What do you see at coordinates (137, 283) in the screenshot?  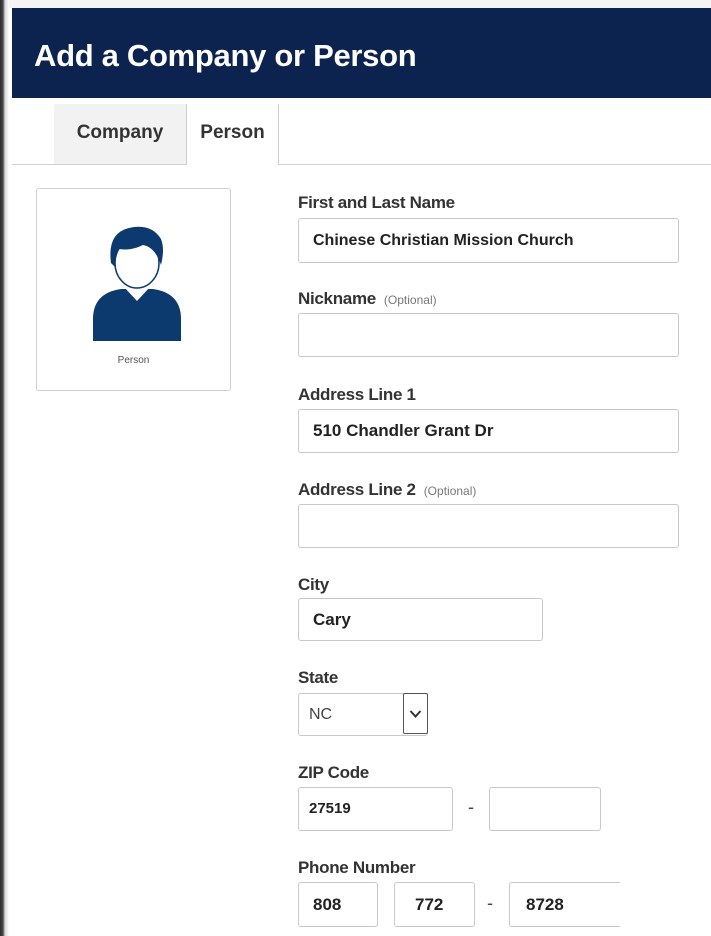 I see `person-icon` at bounding box center [137, 283].